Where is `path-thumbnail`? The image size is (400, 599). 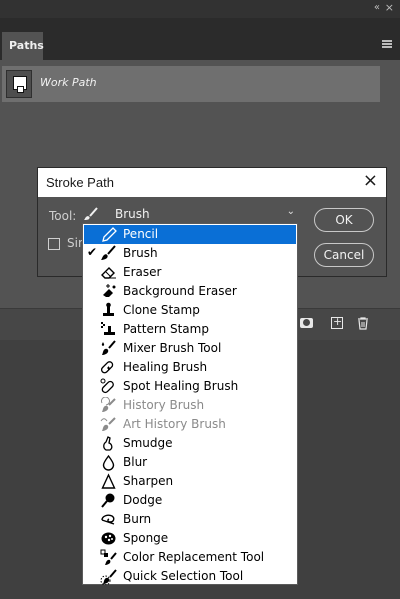 path-thumbnail is located at coordinates (19, 84).